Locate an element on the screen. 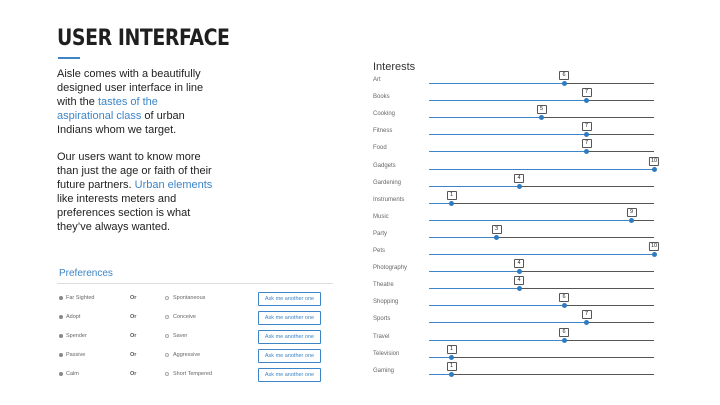  interest-value-badge: 5 is located at coordinates (541, 110).